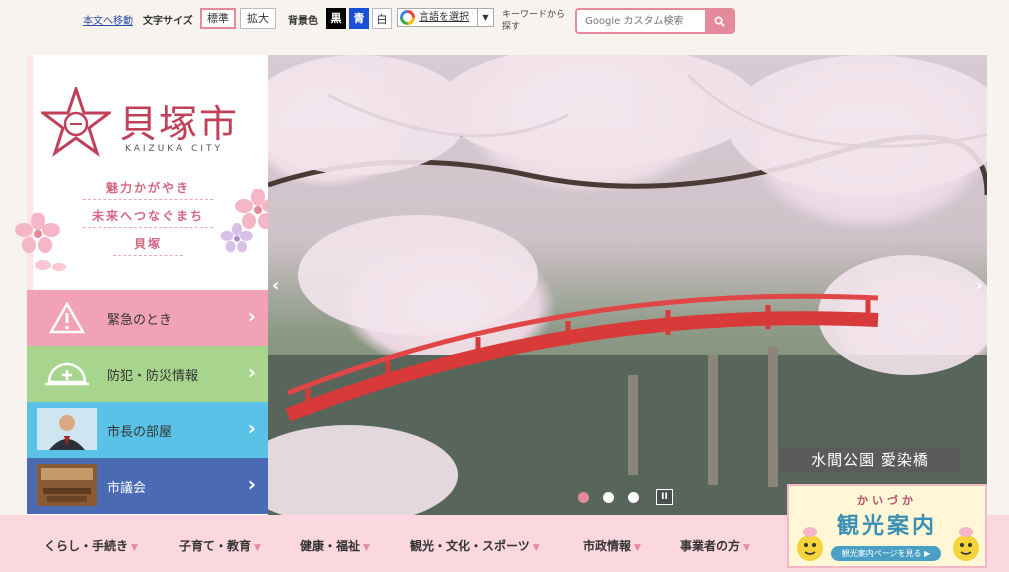  What do you see at coordinates (979, 285) in the screenshot?
I see `slide-next-button: ›` at bounding box center [979, 285].